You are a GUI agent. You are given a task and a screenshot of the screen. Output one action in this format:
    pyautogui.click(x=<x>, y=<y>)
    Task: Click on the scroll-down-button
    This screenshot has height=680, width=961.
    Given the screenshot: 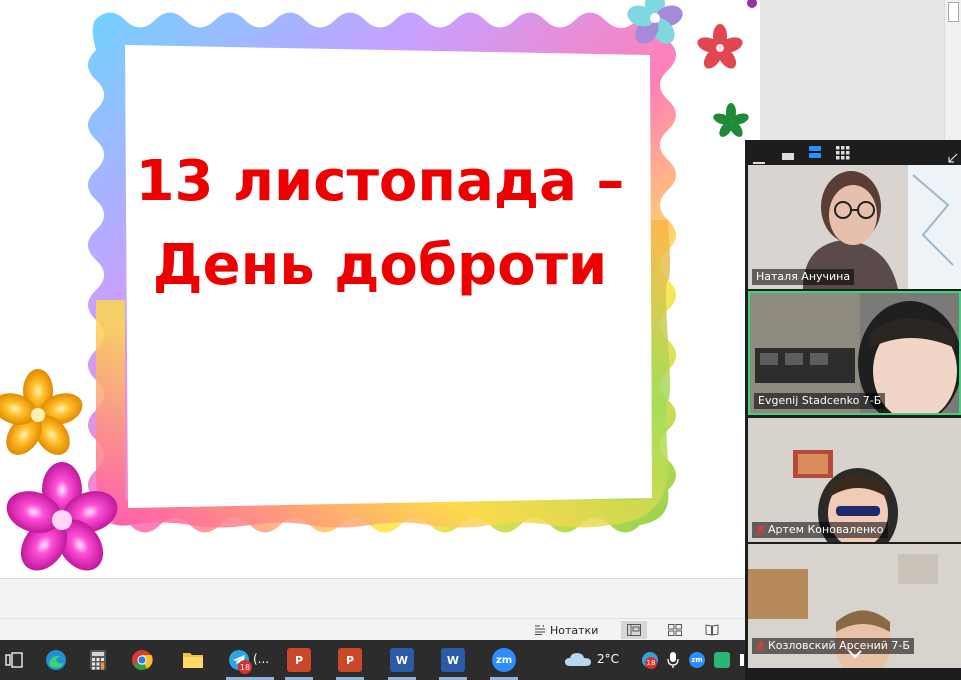 What is the action you would take?
    pyautogui.click(x=855, y=651)
    